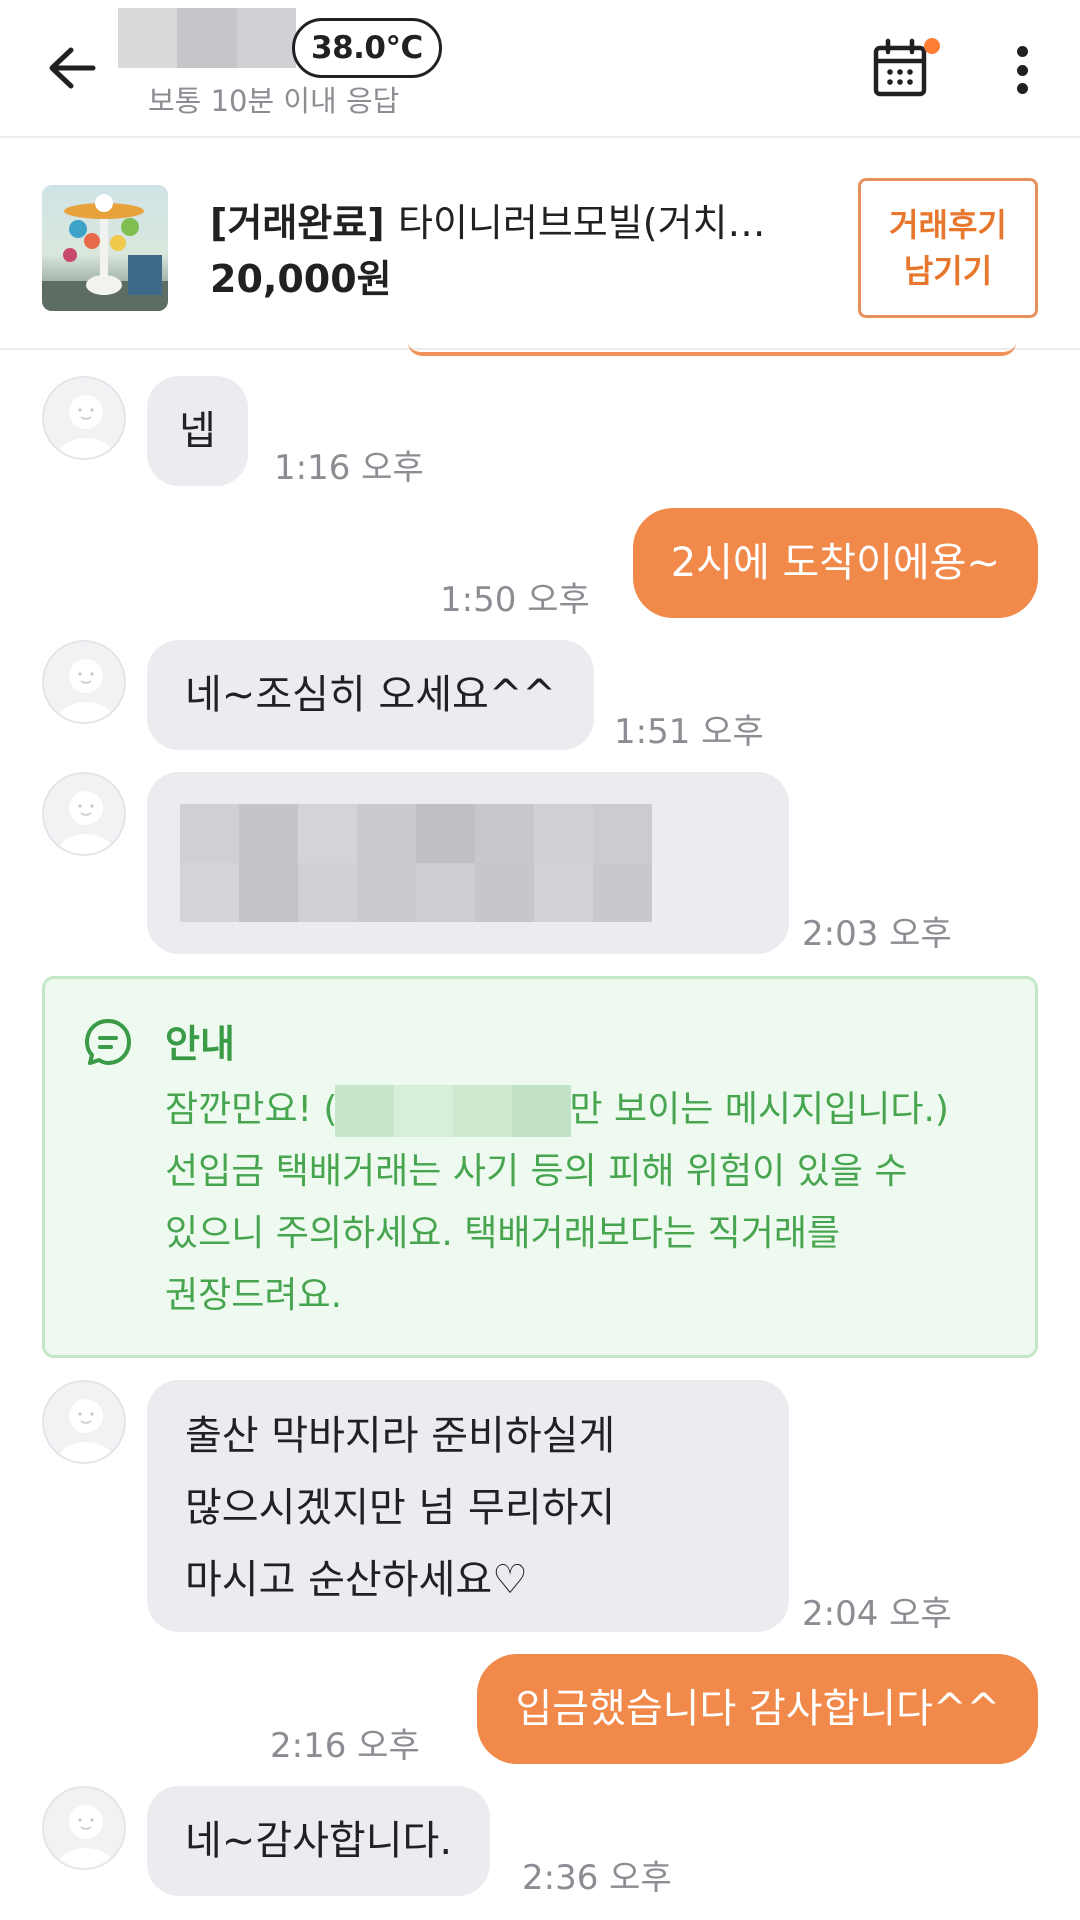 This screenshot has width=1080, height=1920. Describe the element at coordinates (251, 1109) in the screenshot. I see `notice-text: 잠깐만요! (` at that location.